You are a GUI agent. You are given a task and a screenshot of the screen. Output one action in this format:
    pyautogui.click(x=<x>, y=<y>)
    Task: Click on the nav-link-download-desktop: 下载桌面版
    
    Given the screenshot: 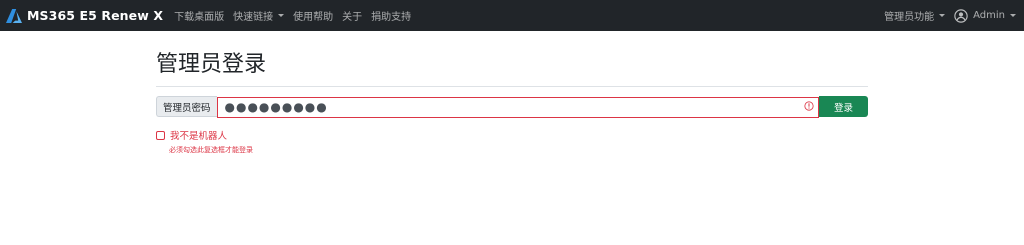 What is the action you would take?
    pyautogui.click(x=199, y=15)
    